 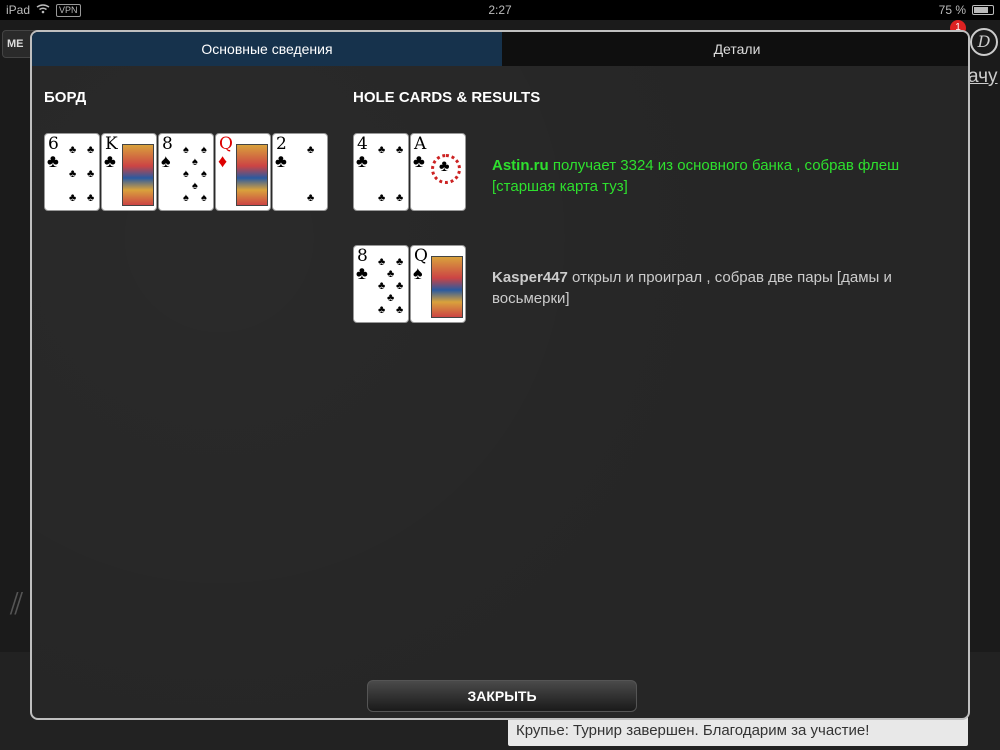 What do you see at coordinates (391, 286) in the screenshot?
I see `card-pips: ♣ ♣ ♣ ♣ ♣ ♣ ♣ ♣` at bounding box center [391, 286].